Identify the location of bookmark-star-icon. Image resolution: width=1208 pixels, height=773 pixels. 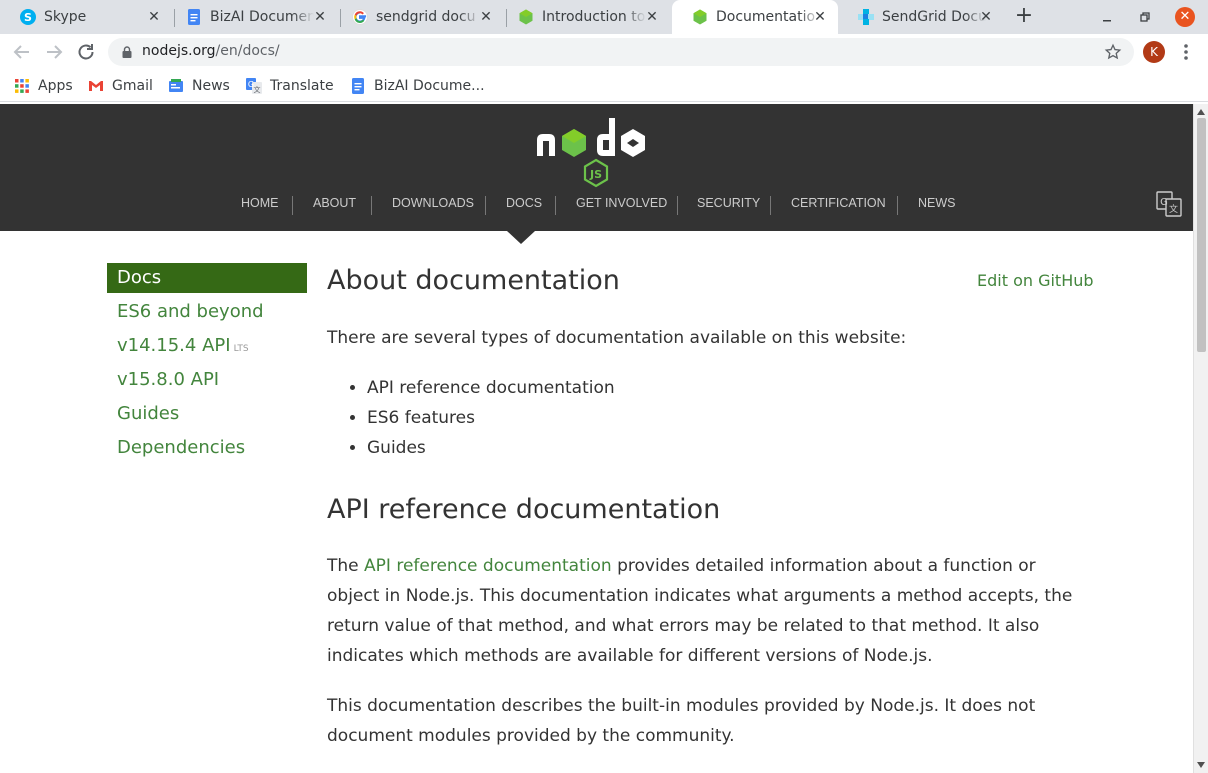
(1113, 52).